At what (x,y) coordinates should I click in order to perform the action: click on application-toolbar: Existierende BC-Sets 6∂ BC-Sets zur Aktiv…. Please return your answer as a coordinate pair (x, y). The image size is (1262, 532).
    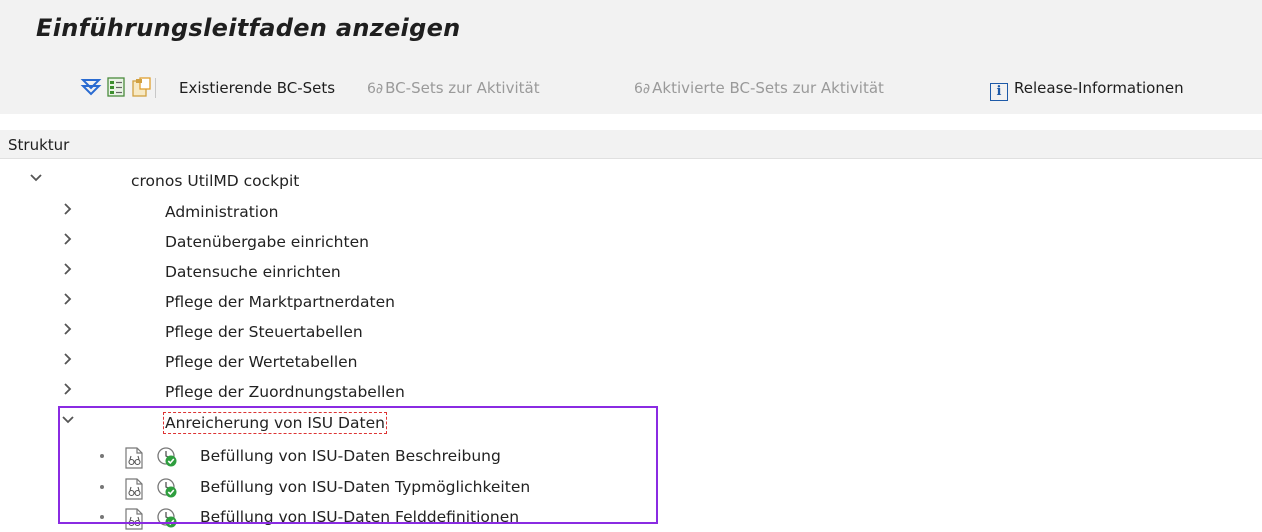
    Looking at the image, I should click on (631, 88).